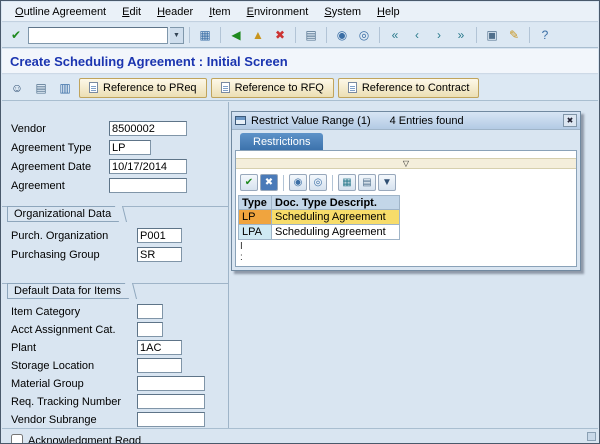 The image size is (600, 444). Describe the element at coordinates (24, 348) in the screenshot. I see `plant-label: Plant` at that location.